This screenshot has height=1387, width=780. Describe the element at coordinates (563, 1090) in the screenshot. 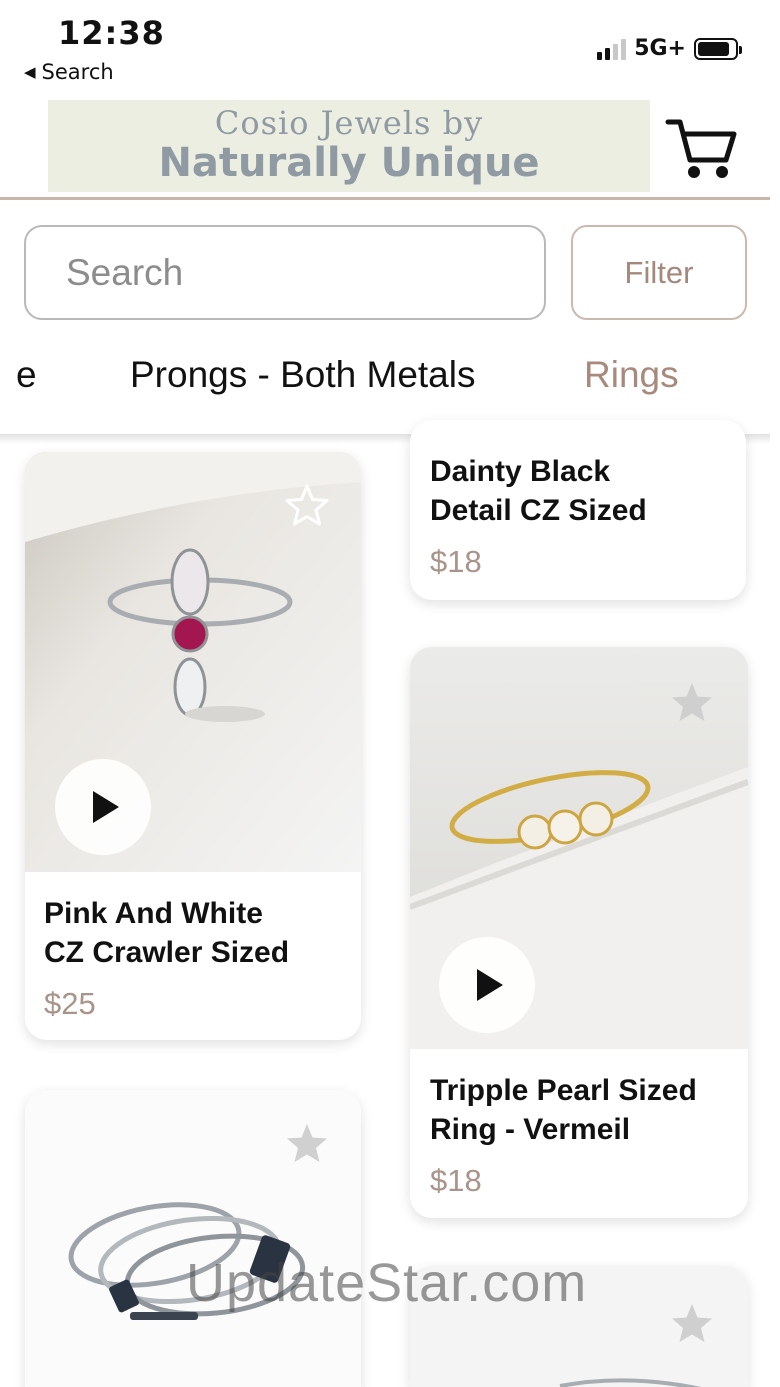

I see `product-title-line: Tripple Pearl Sized` at that location.